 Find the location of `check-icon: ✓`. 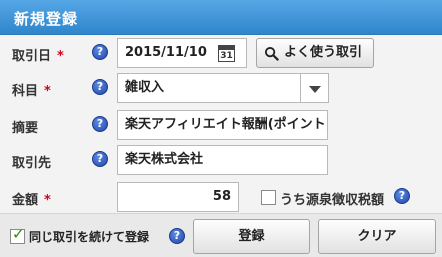

check-icon: ✓ is located at coordinates (18, 234).